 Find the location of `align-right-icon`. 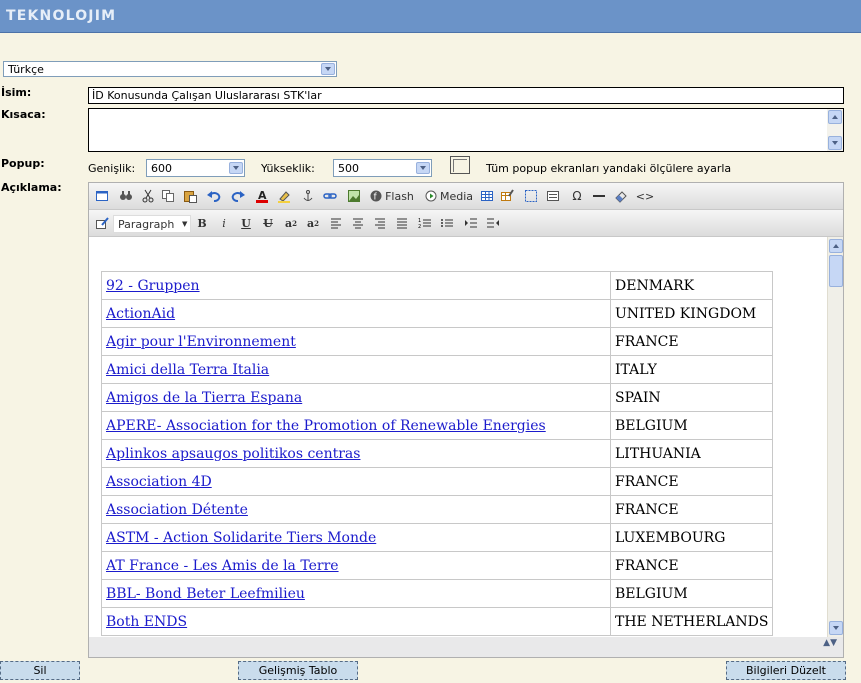

align-right-icon is located at coordinates (380, 223).